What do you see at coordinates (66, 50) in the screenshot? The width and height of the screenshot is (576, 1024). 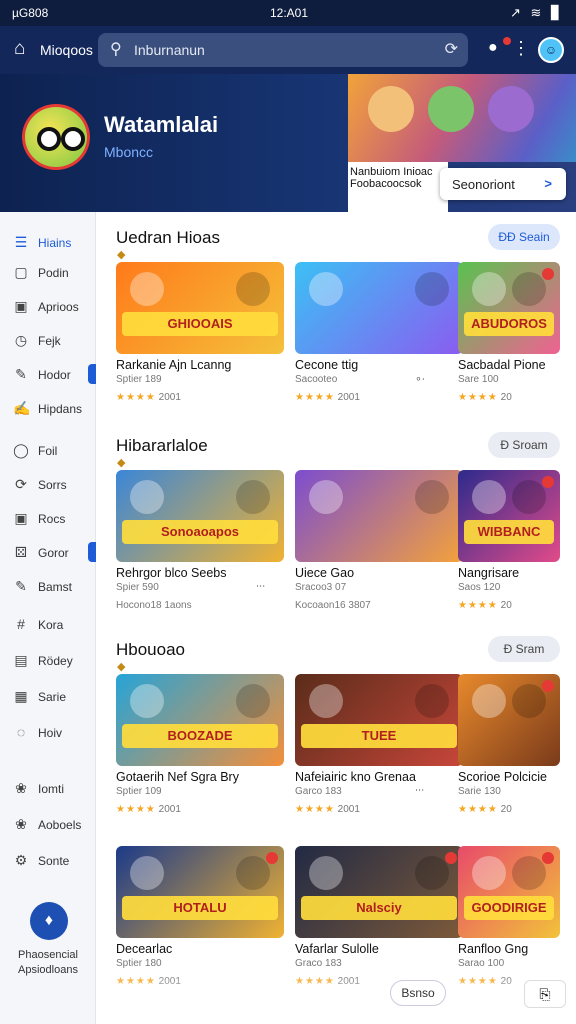 I see `app-title: Mioqoos` at bounding box center [66, 50].